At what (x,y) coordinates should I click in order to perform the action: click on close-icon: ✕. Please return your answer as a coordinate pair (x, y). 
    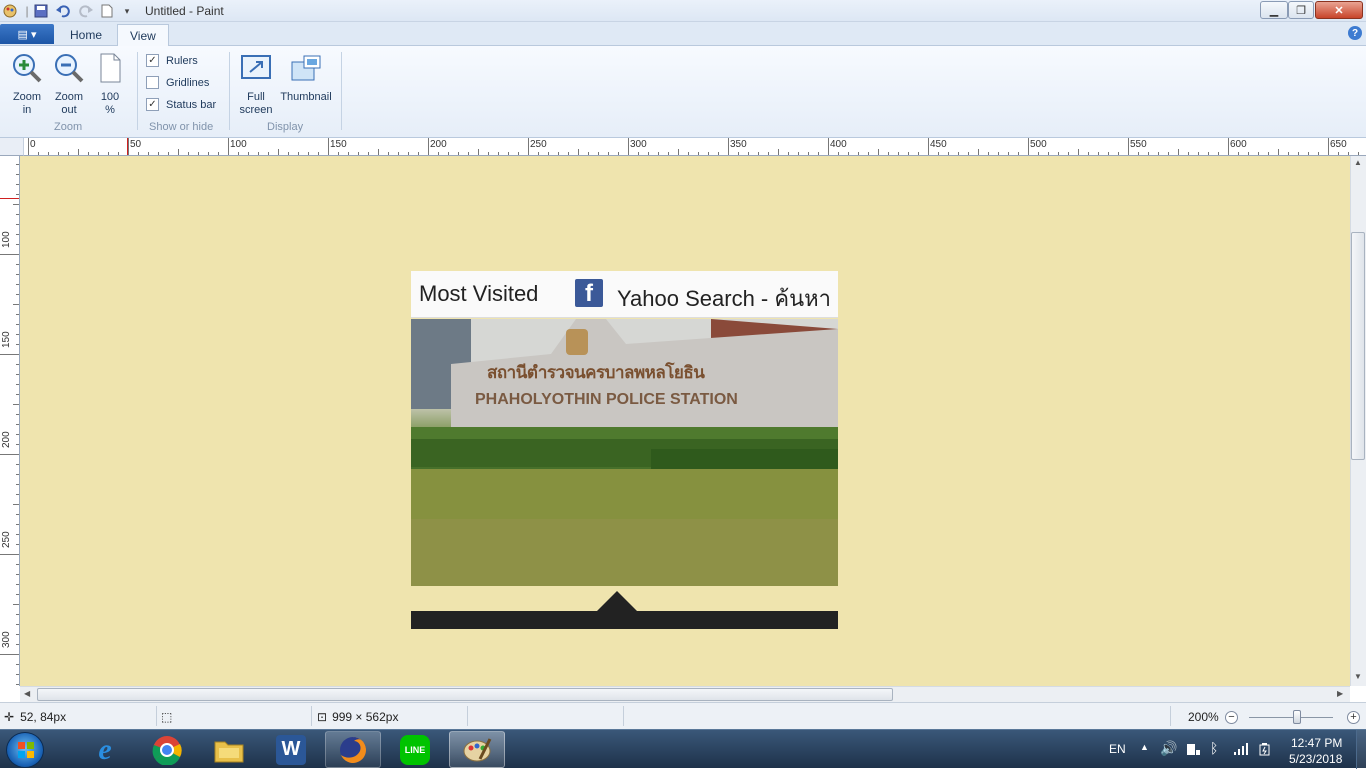
    Looking at the image, I should click on (1339, 10).